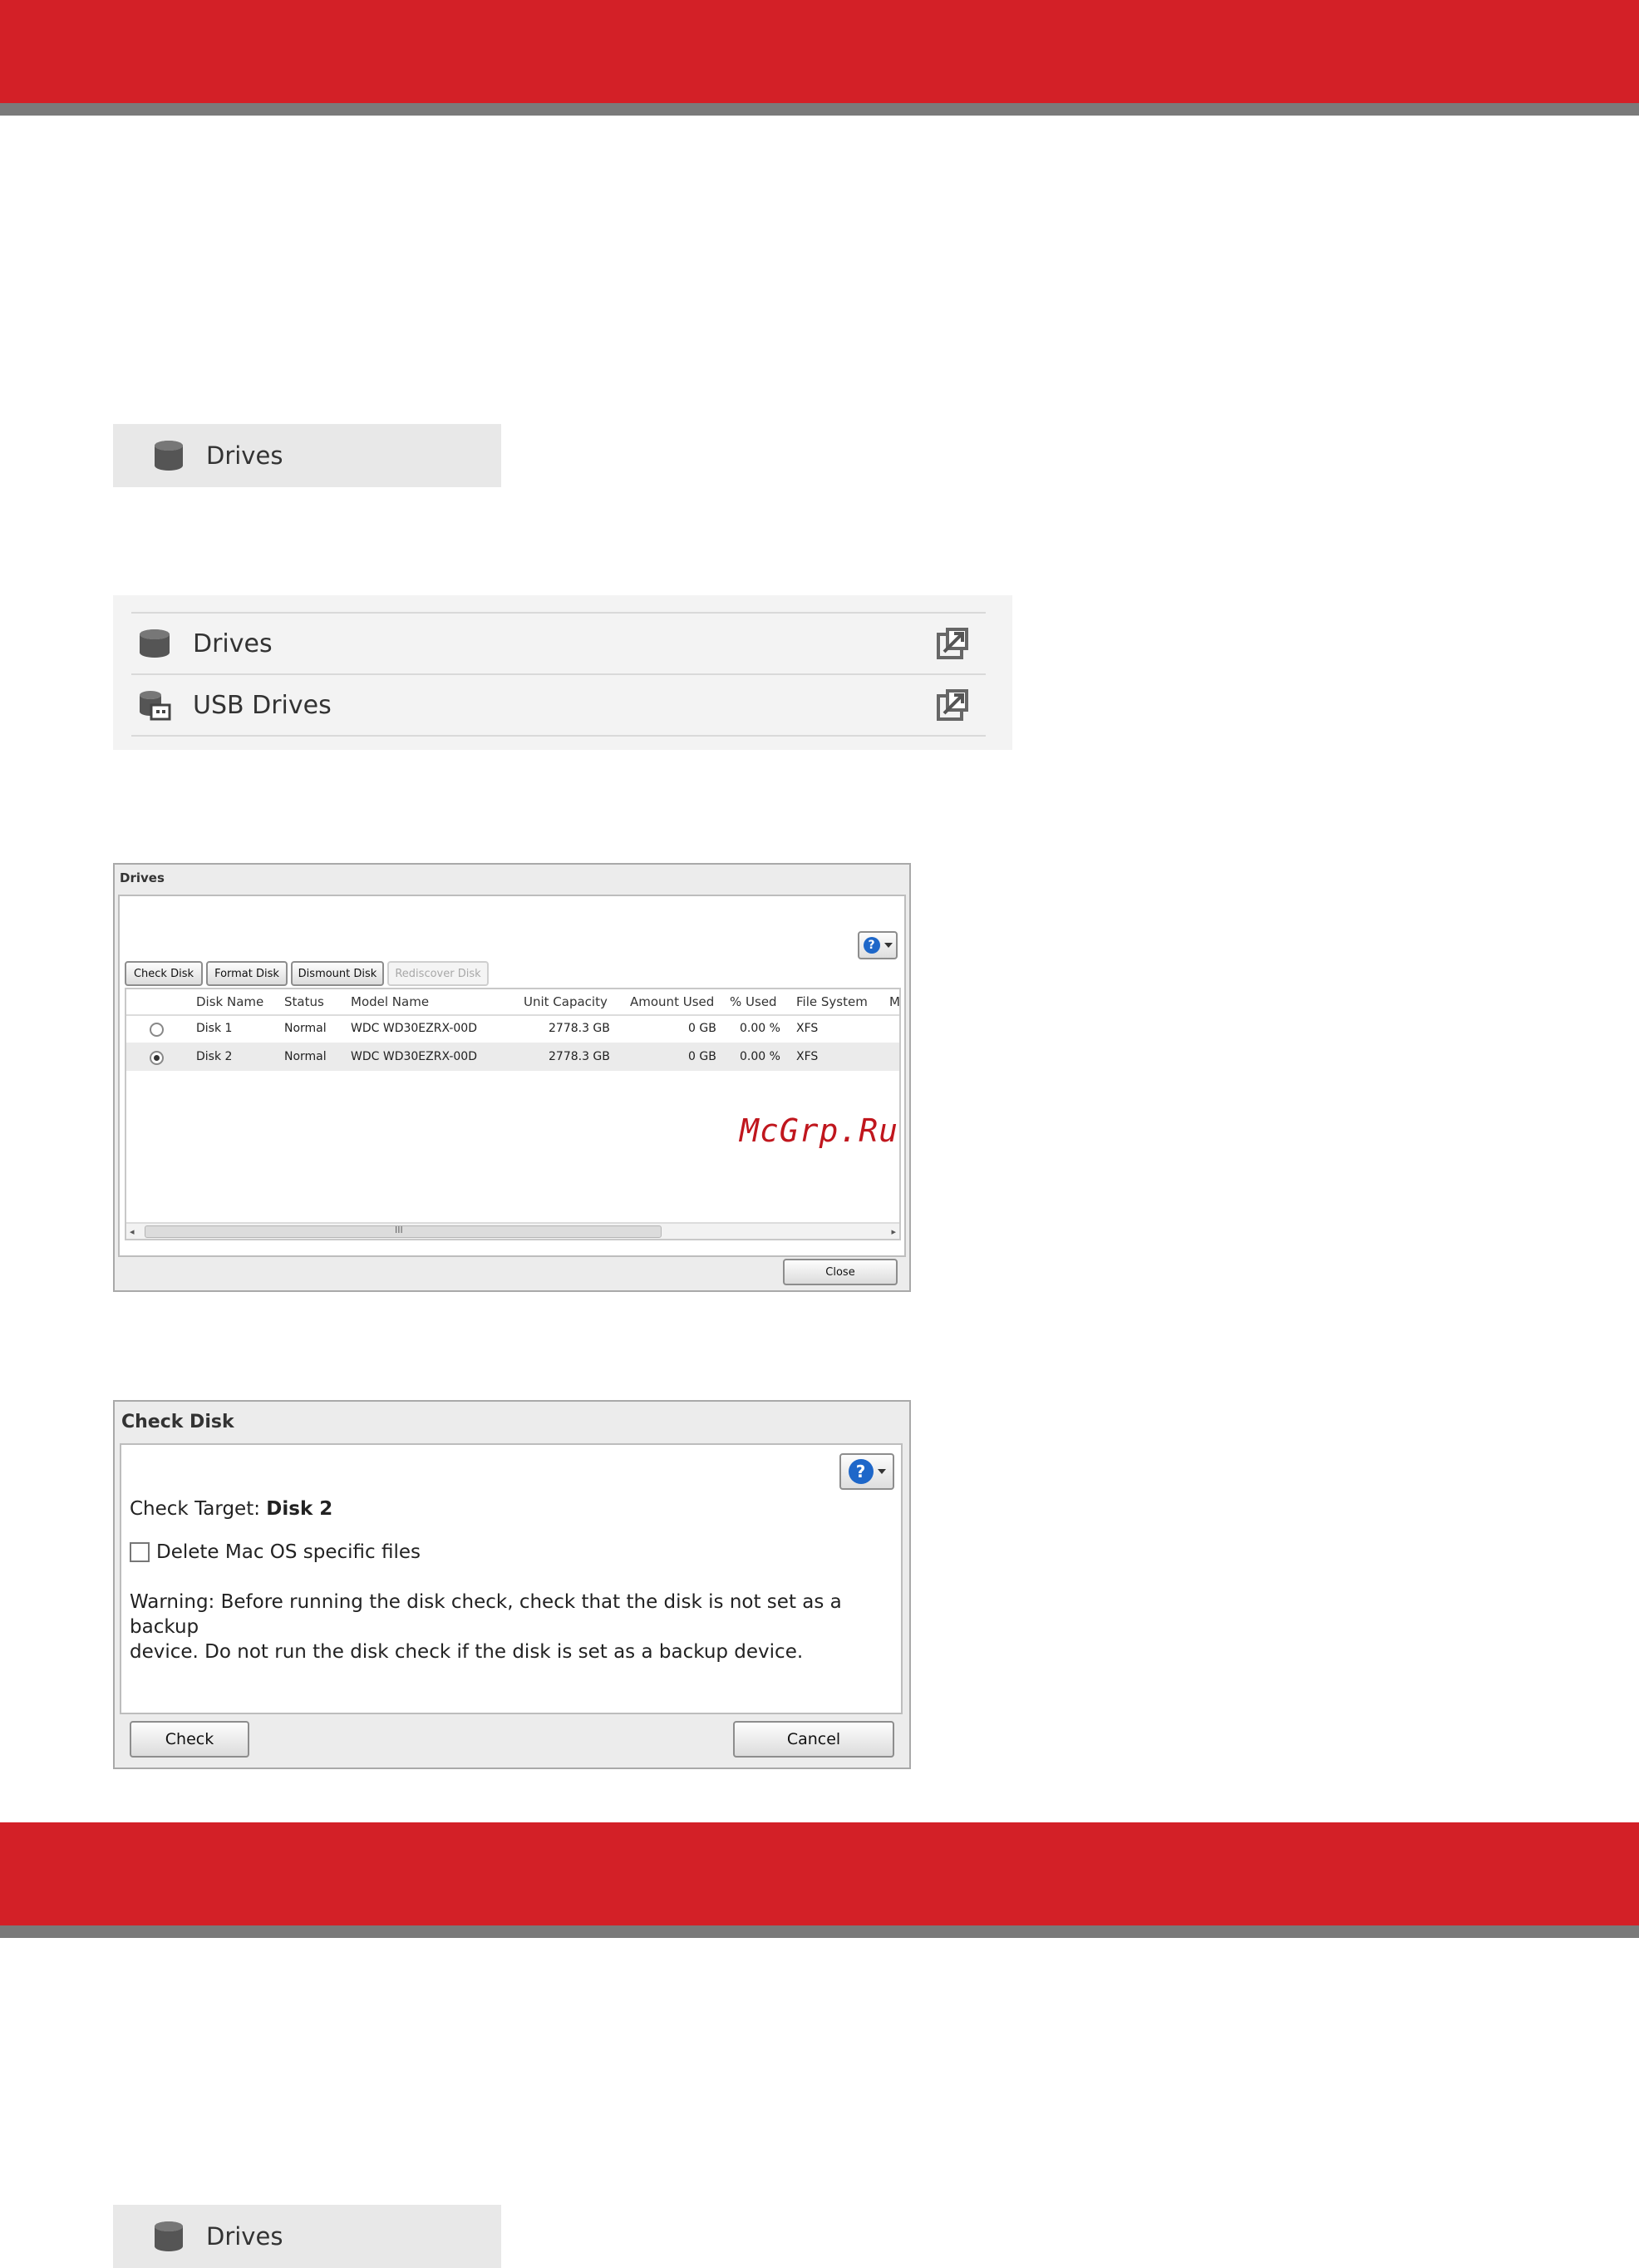 The width and height of the screenshot is (1639, 2268). I want to click on cell-disk-name: Disk 2, so click(214, 1057).